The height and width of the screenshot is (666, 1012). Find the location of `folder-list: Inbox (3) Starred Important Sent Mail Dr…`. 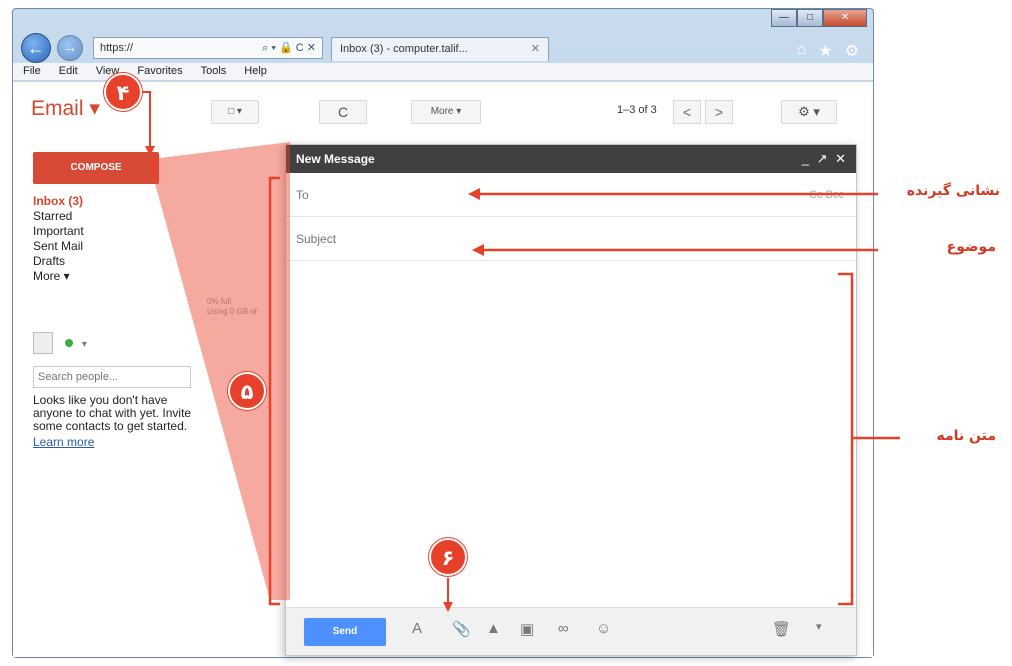

folder-list: Inbox (3) Starred Important Sent Mail Dr… is located at coordinates (58, 239).